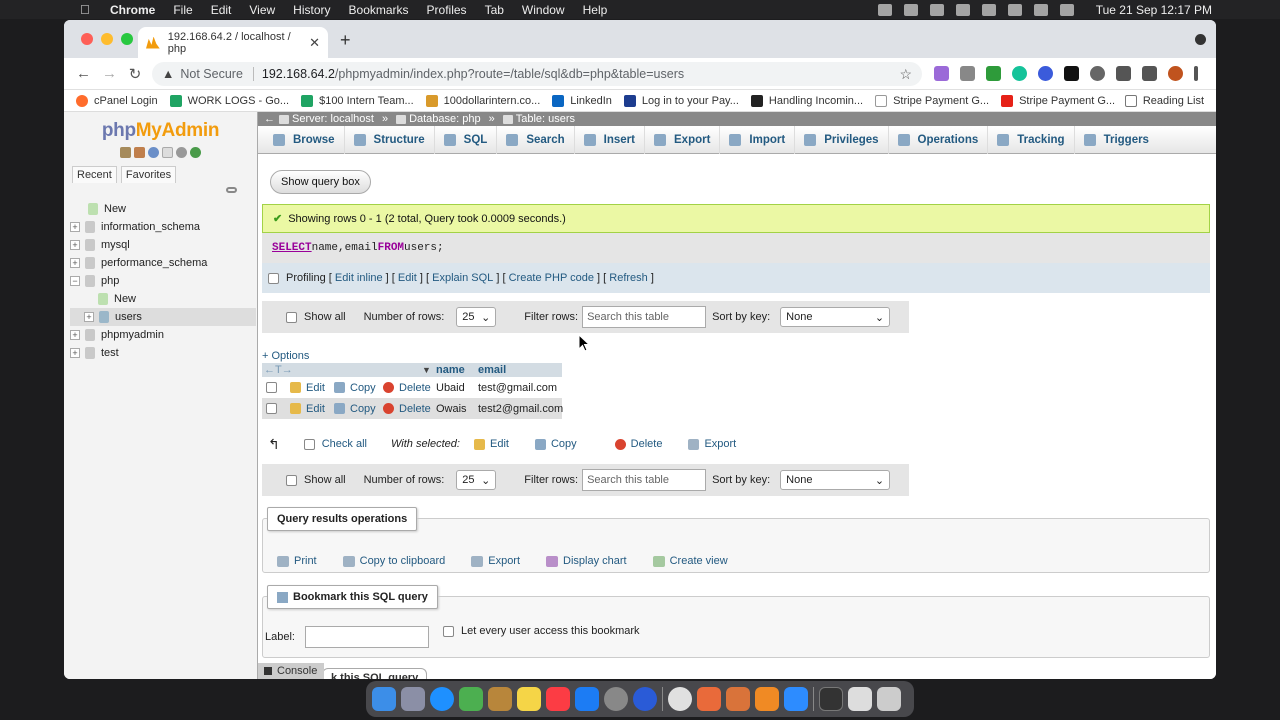 The width and height of the screenshot is (1280, 720). I want to click on tree-item-test: + test, so click(163, 353).